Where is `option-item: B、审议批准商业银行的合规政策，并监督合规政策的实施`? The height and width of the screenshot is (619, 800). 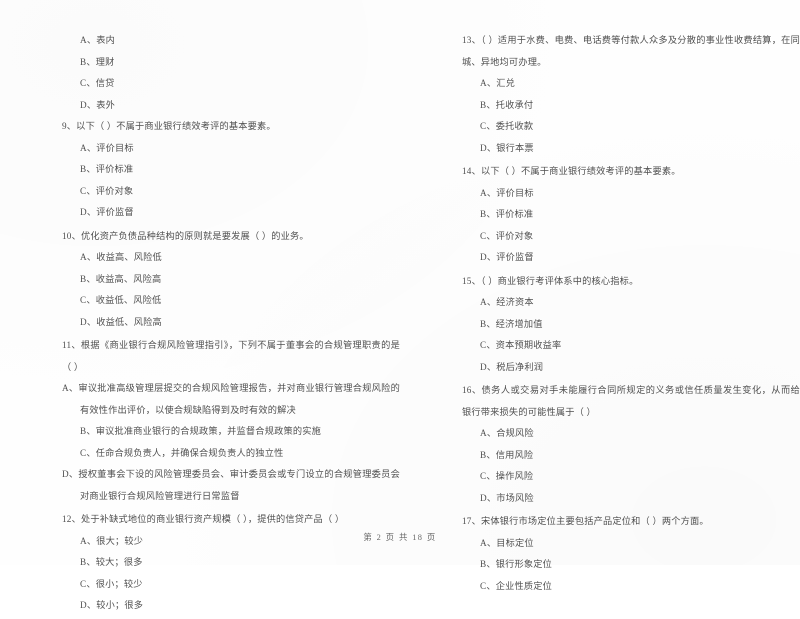 option-item: B、审议批准商业银行的合规政策，并监督合规政策的实施 is located at coordinates (201, 431).